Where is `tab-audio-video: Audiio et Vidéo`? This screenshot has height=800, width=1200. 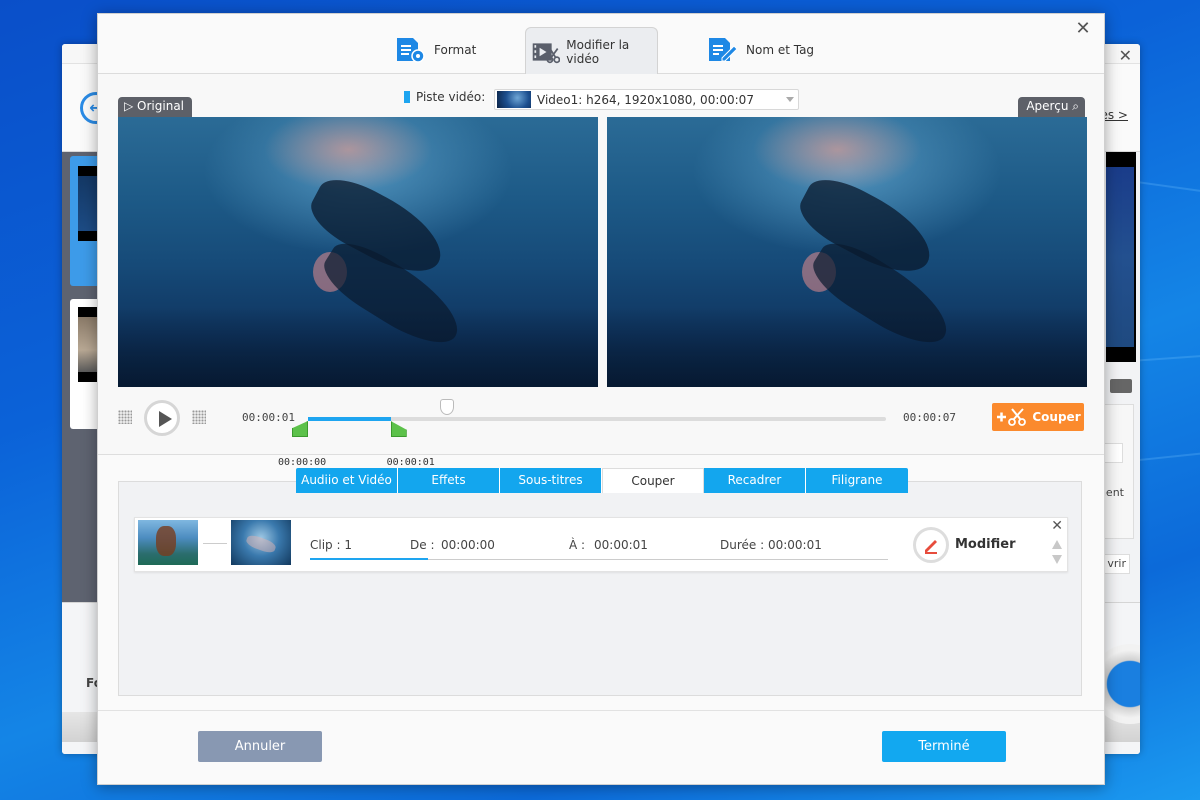 tab-audio-video: Audiio et Vidéo is located at coordinates (347, 480).